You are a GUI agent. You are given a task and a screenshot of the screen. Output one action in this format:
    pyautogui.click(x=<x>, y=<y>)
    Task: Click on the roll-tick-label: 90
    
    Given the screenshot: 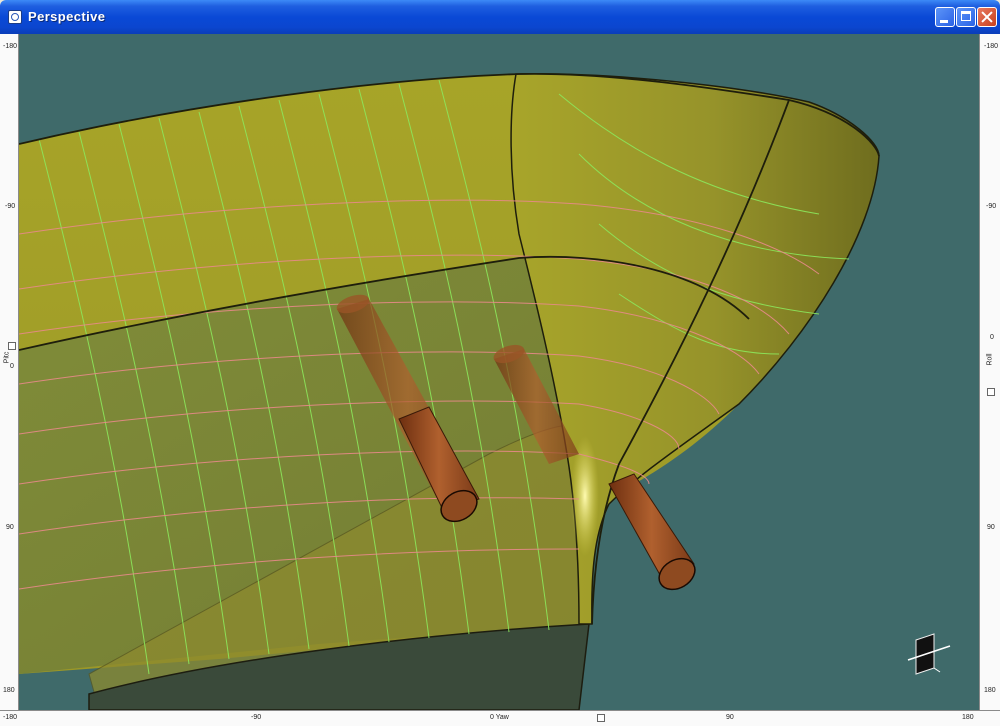 What is the action you would take?
    pyautogui.click(x=991, y=527)
    